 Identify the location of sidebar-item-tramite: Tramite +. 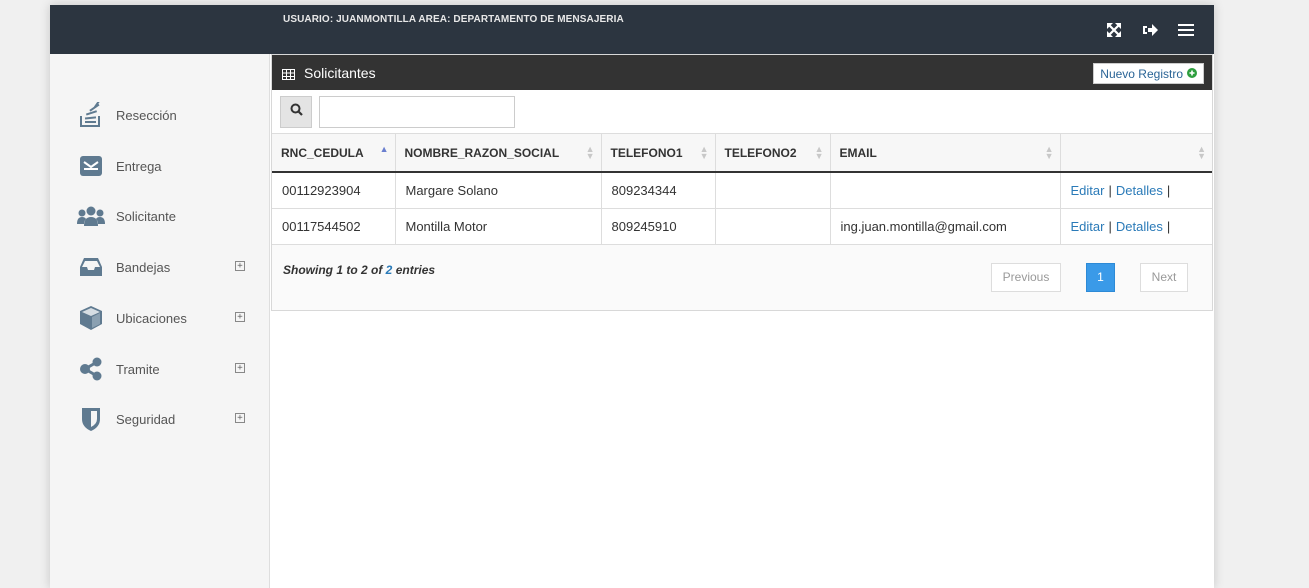
(166, 369).